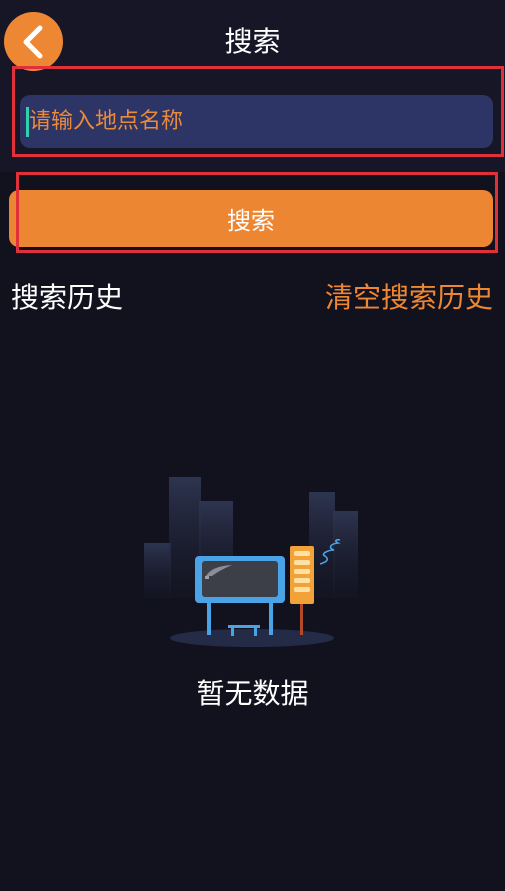 The width and height of the screenshot is (505, 891). What do you see at coordinates (252, 41) in the screenshot?
I see `page-title: 搜索` at bounding box center [252, 41].